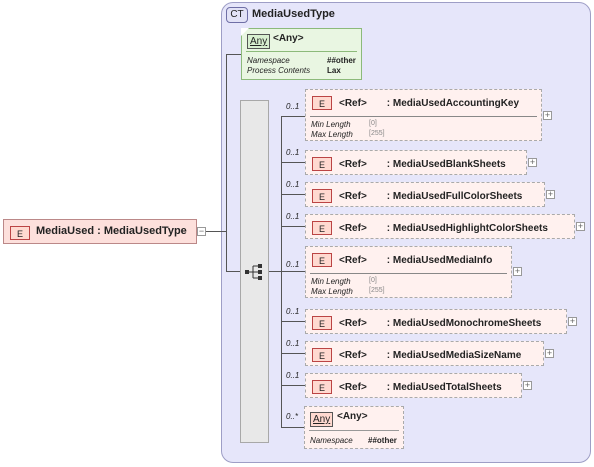  I want to click on property-key: Process Contents, so click(279, 70).